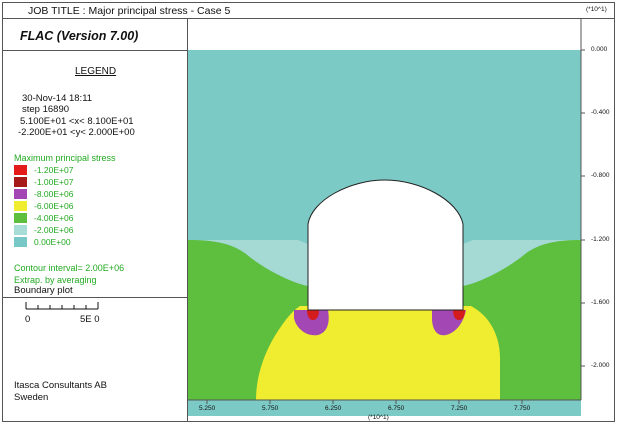 The image size is (619, 426). Describe the element at coordinates (596, 9) in the screenshot. I see `y-axis-scale-label: (*10^1)` at that location.